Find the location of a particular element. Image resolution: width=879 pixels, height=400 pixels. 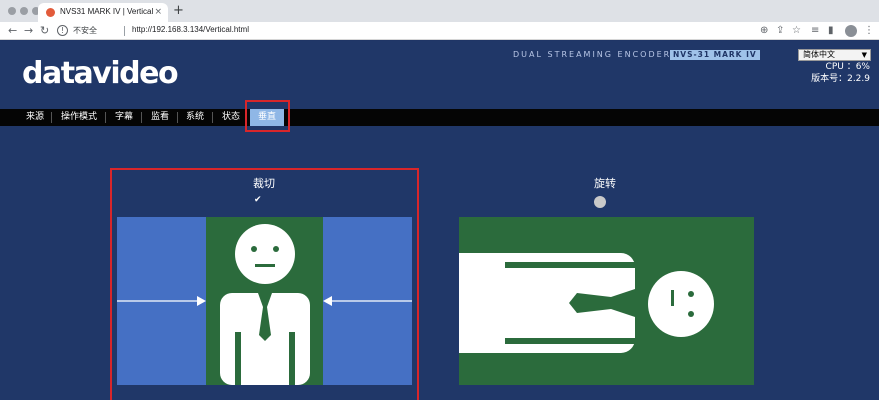

browser-tab: NVS31 MARK IV | Vertical × is located at coordinates (103, 12).